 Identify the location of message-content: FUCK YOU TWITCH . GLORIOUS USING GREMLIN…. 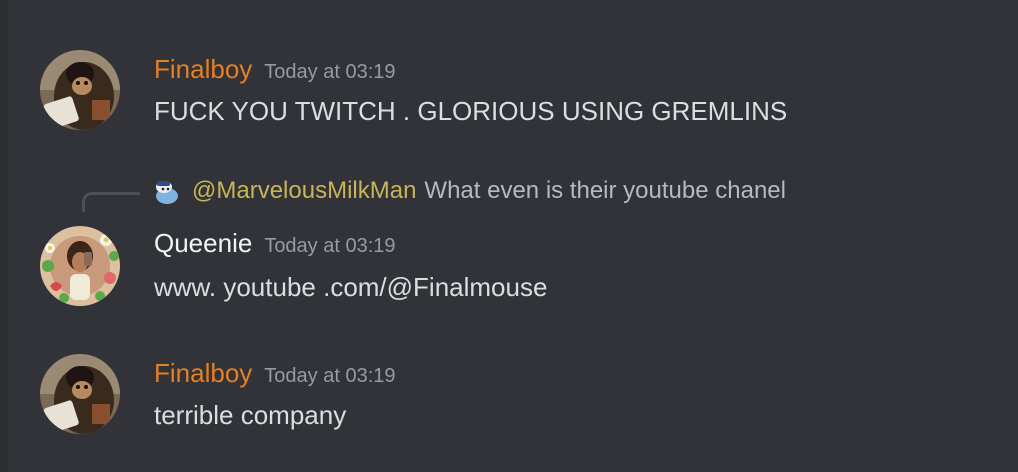
(471, 111).